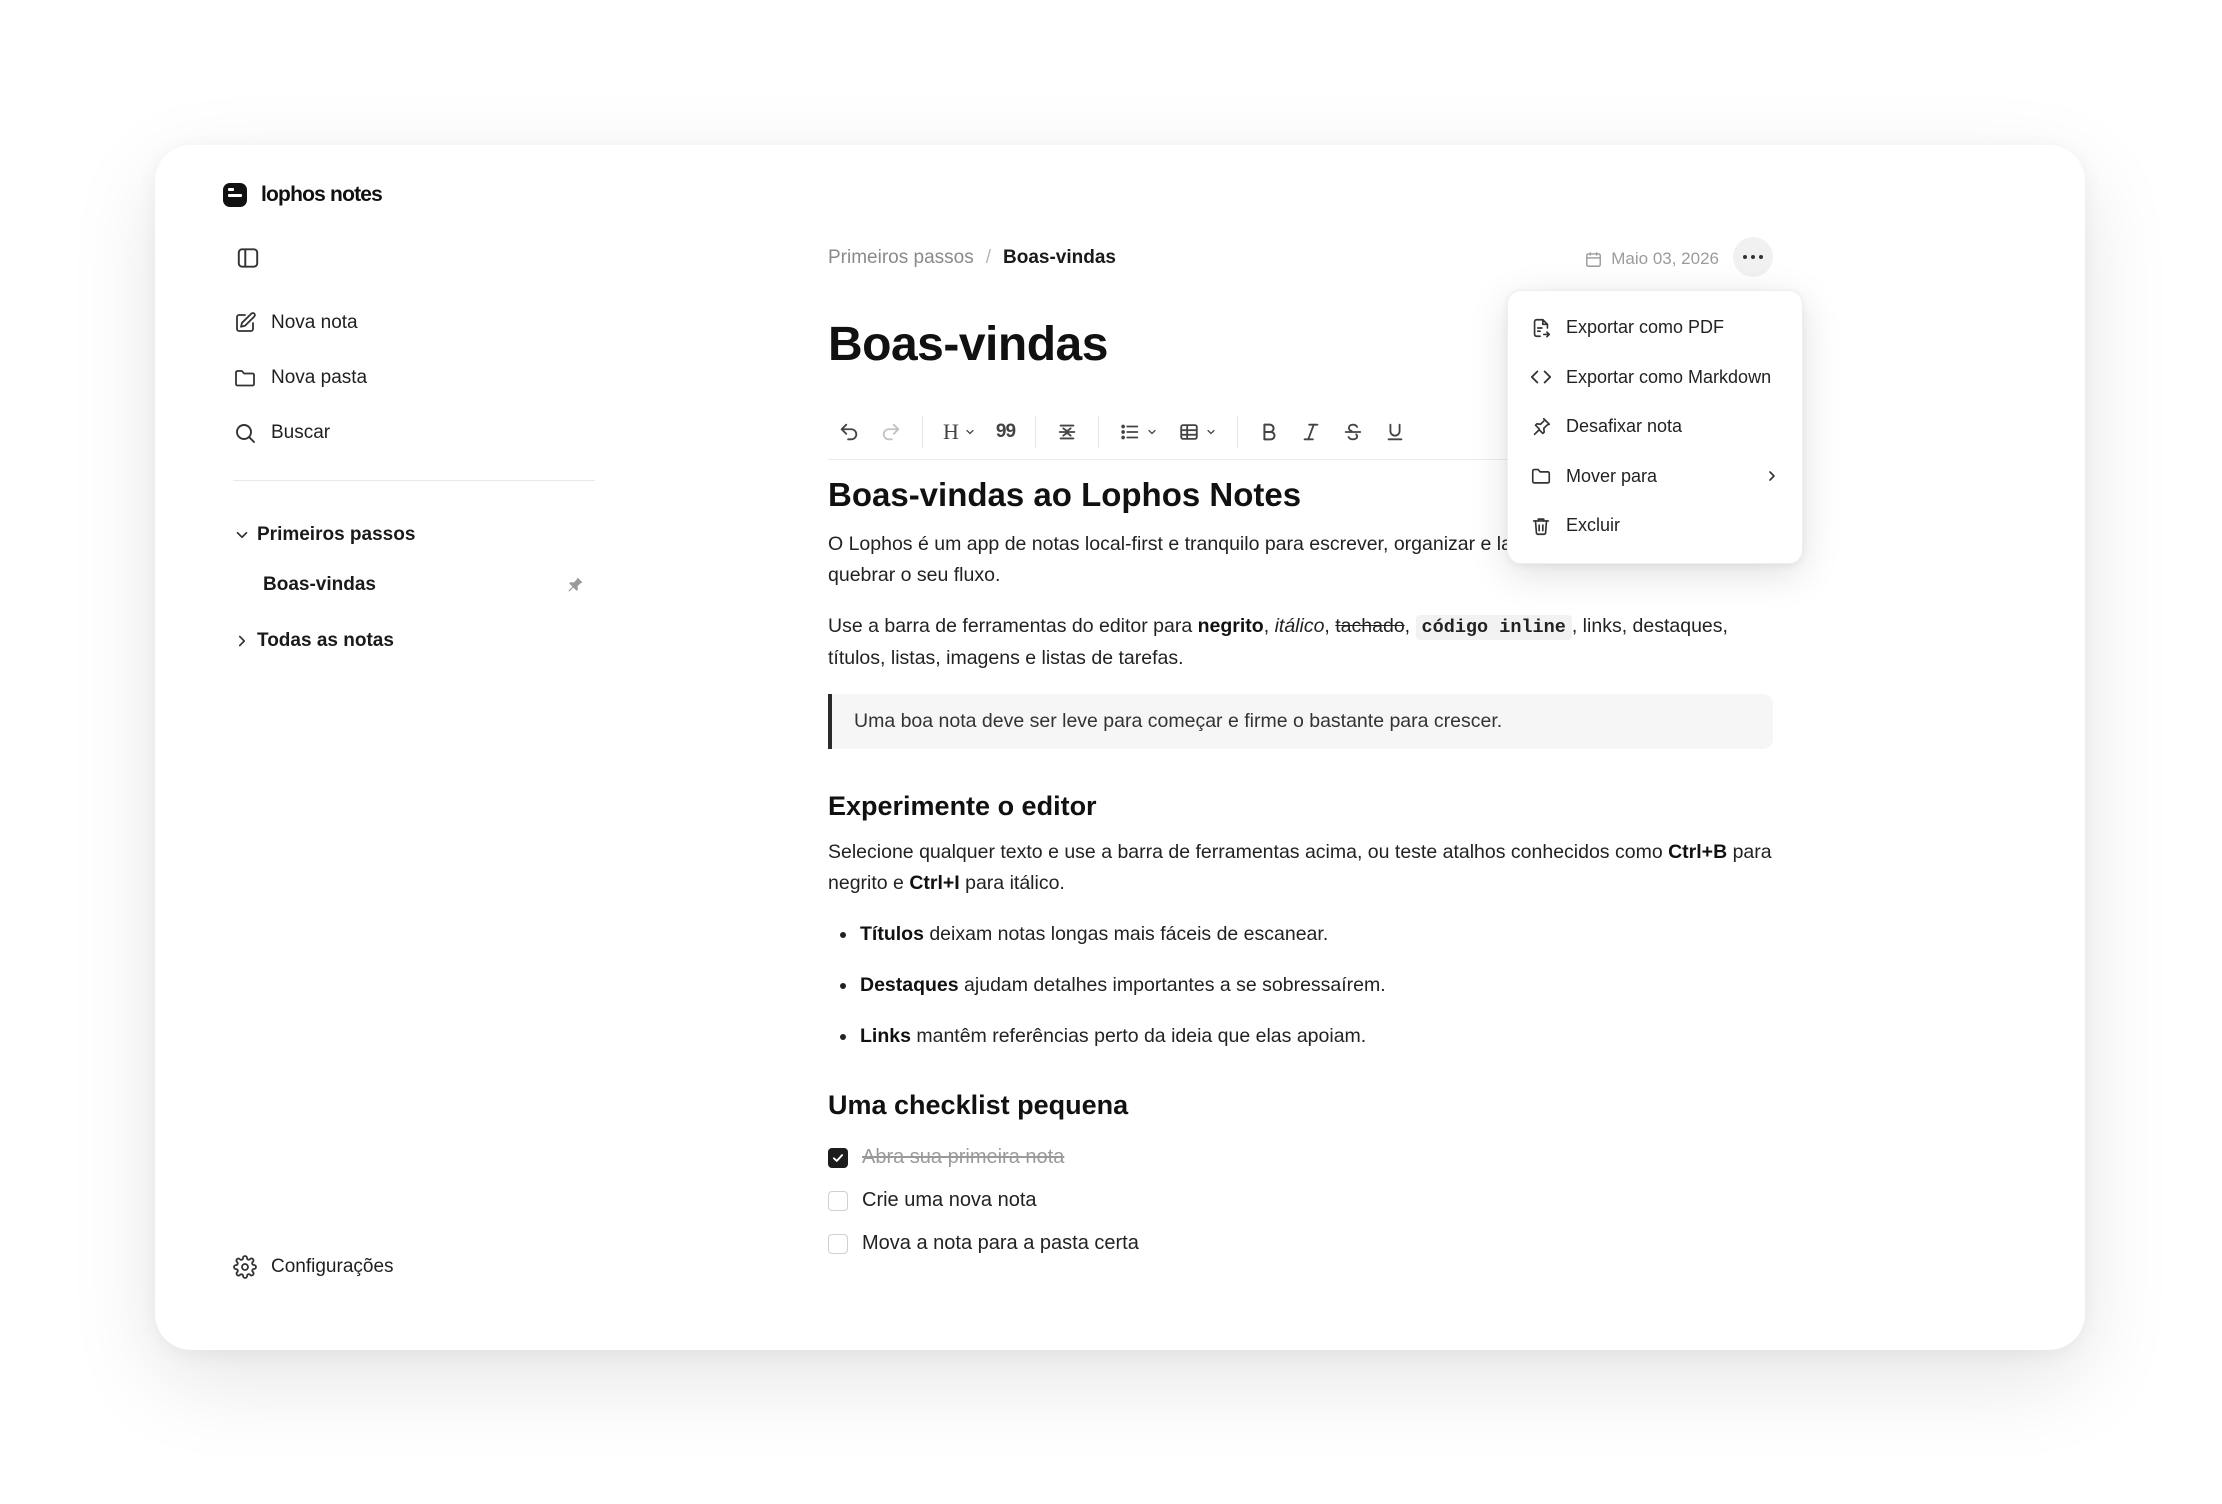  Describe the element at coordinates (968, 344) in the screenshot. I see `note-title: Boas-vindas` at that location.